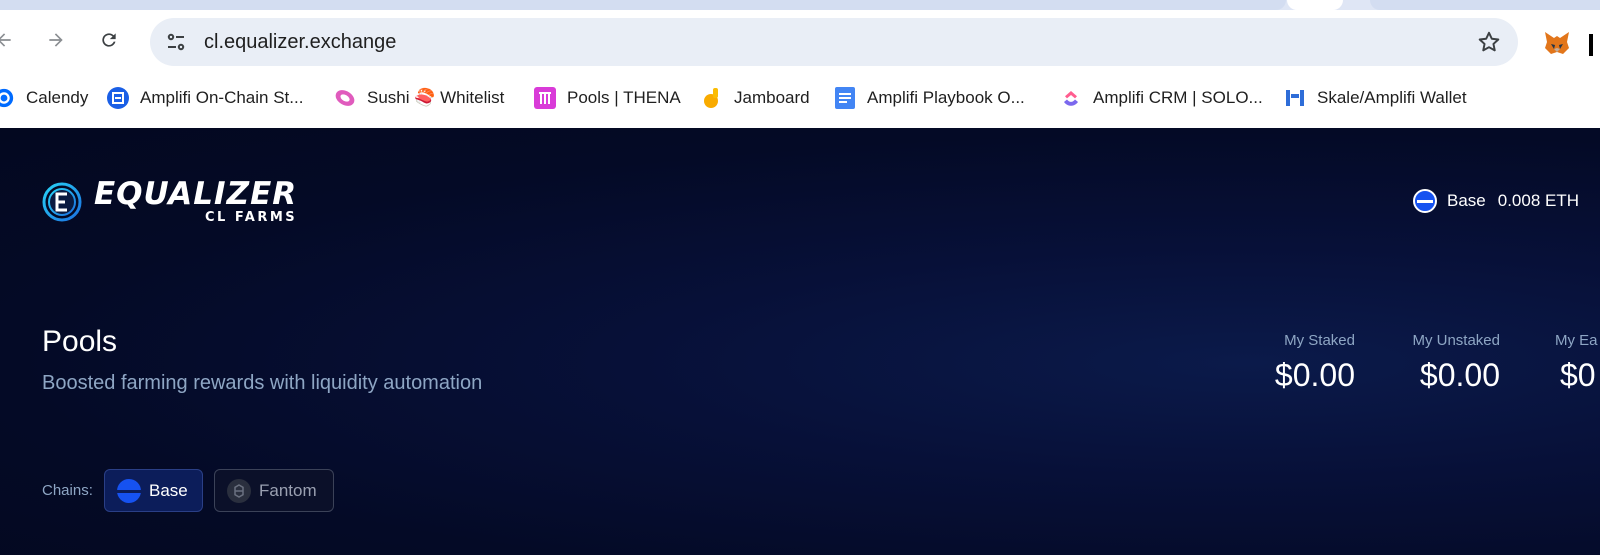 The width and height of the screenshot is (1600, 555). I want to click on stat-label: My Staked, so click(1319, 340).